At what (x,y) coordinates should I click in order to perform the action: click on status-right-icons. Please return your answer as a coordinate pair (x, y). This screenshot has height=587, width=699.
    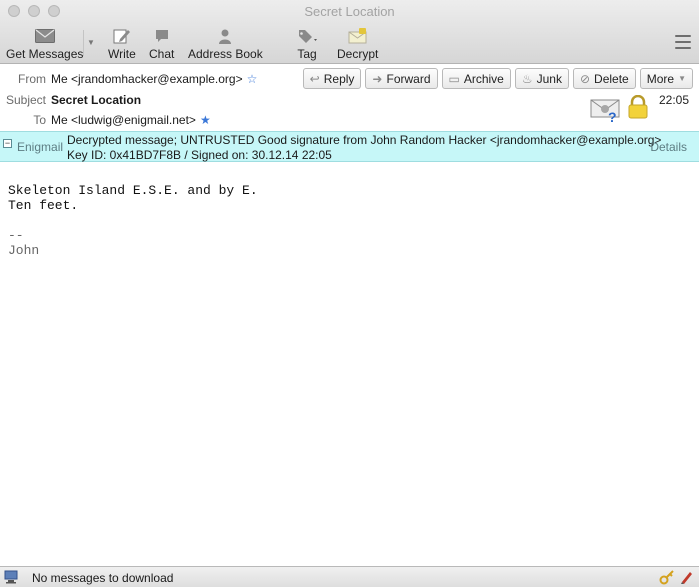
    Looking at the image, I should click on (677, 577).